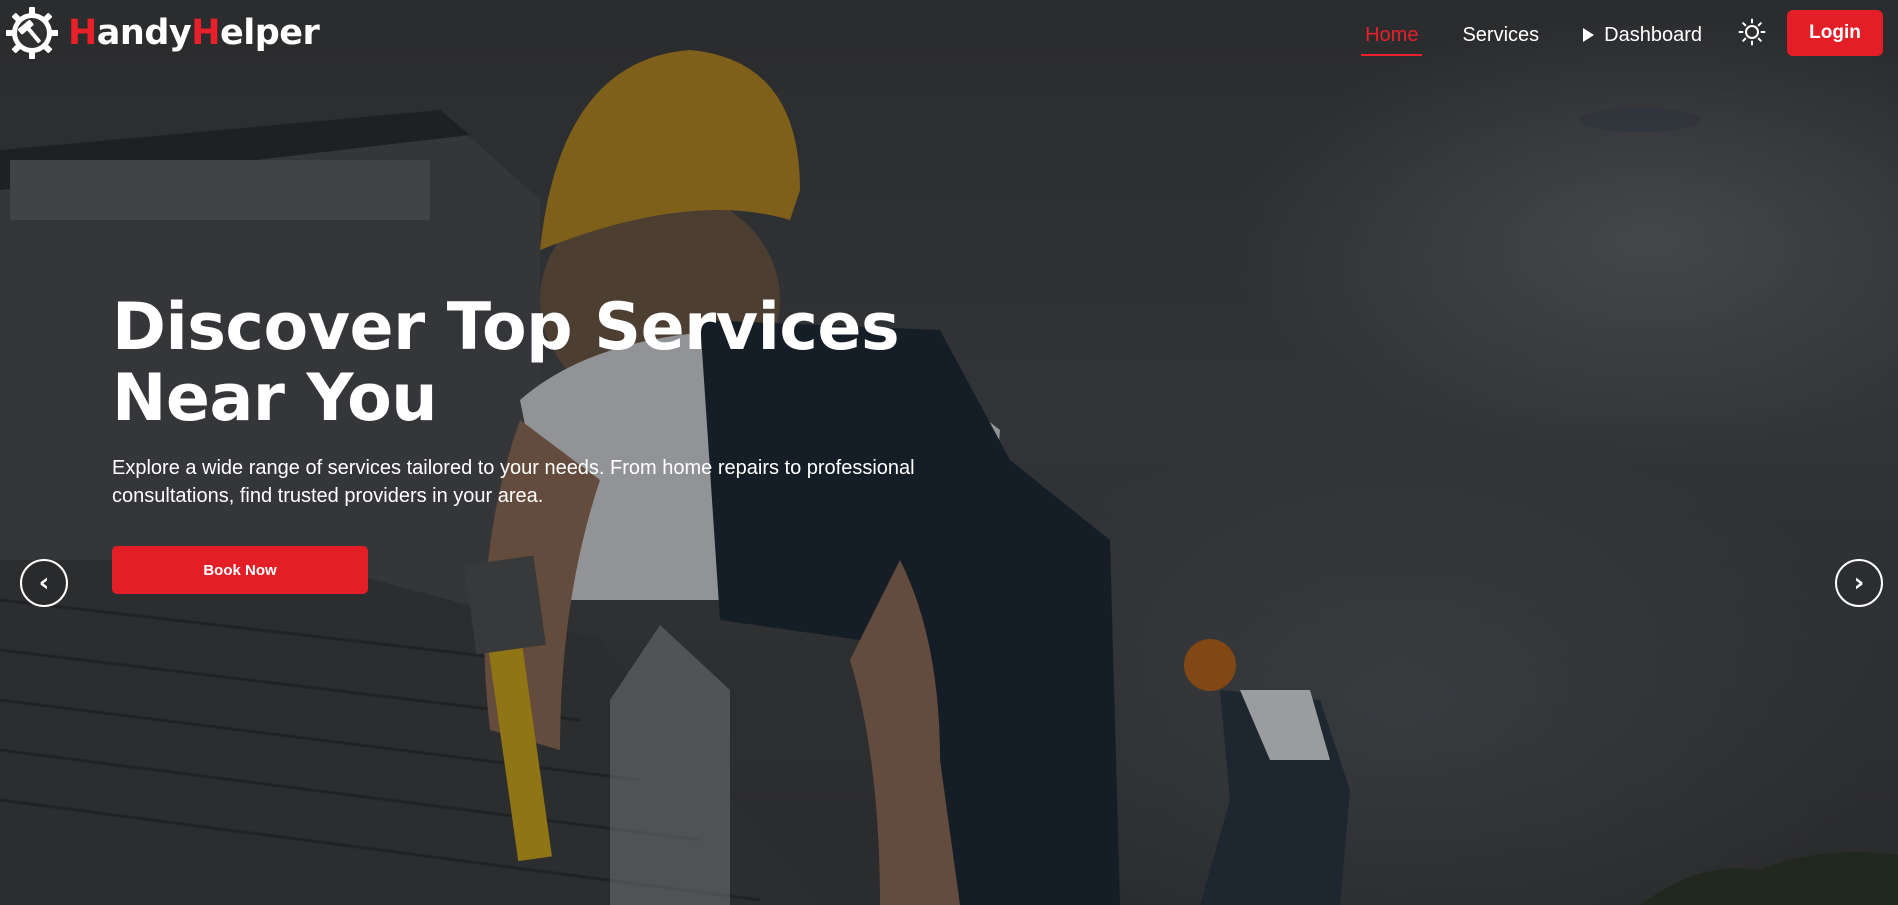 The width and height of the screenshot is (1898, 905). What do you see at coordinates (1500, 35) in the screenshot?
I see `nav-link-services: Services` at bounding box center [1500, 35].